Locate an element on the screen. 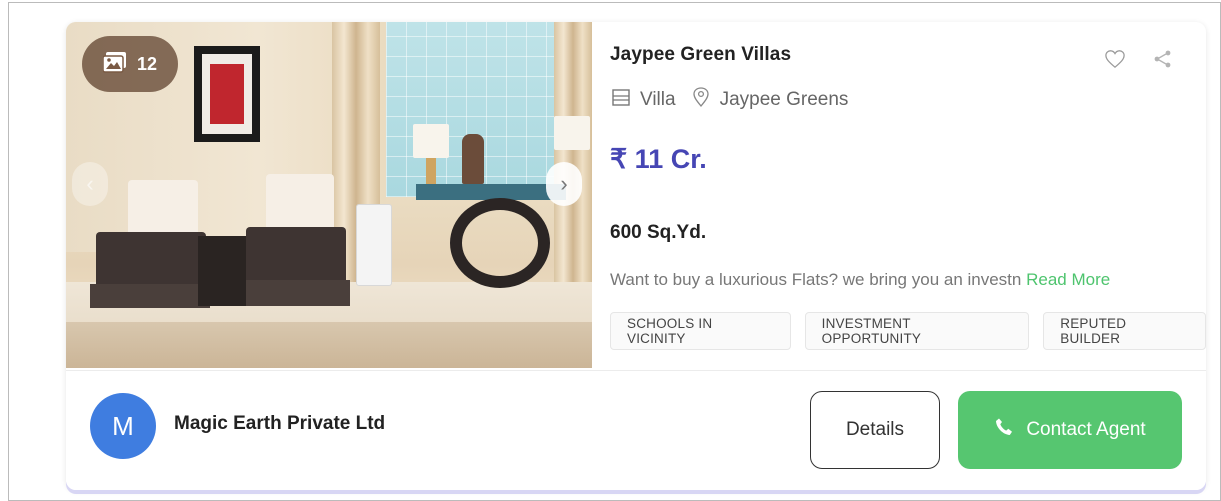 Image resolution: width=1221 pixels, height=501 pixels. contact-agent-button: Contact Agent is located at coordinates (1070, 430).